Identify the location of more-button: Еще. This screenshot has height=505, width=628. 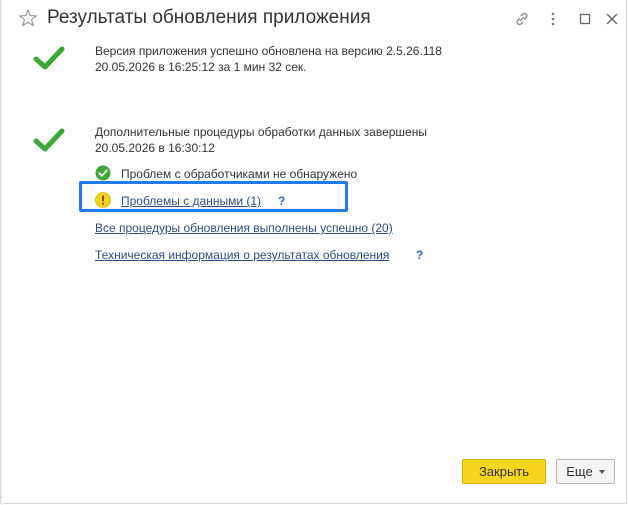
(585, 471).